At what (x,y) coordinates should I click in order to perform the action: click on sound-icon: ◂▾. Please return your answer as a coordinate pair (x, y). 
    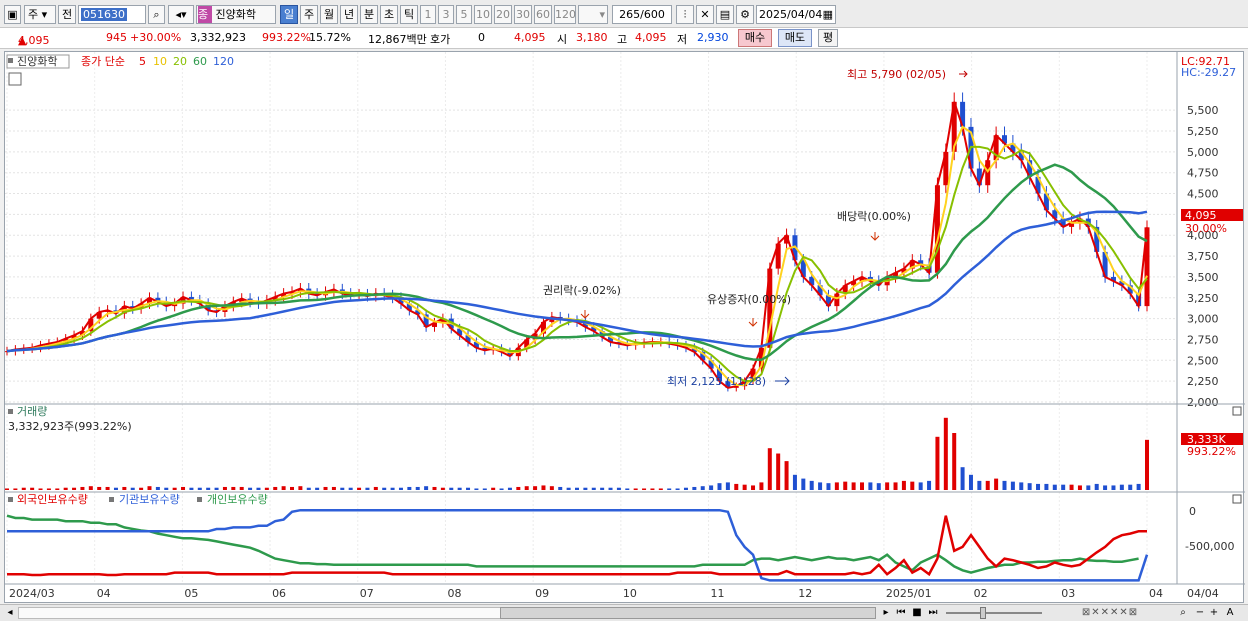
    Looking at the image, I should click on (181, 14).